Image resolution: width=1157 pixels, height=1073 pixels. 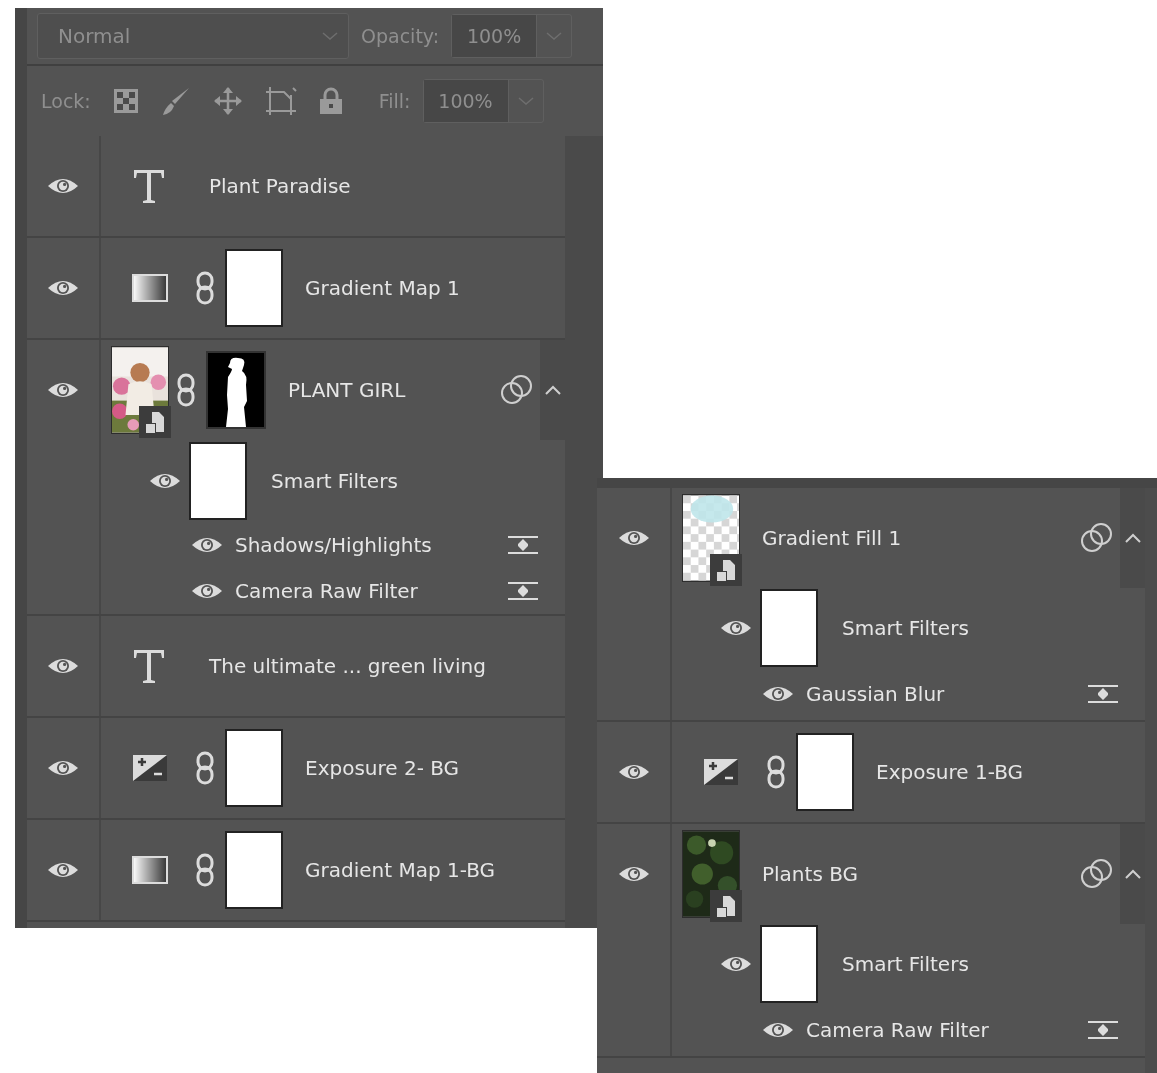 I want to click on layer-name: Exposure 1-BG, so click(x=950, y=772).